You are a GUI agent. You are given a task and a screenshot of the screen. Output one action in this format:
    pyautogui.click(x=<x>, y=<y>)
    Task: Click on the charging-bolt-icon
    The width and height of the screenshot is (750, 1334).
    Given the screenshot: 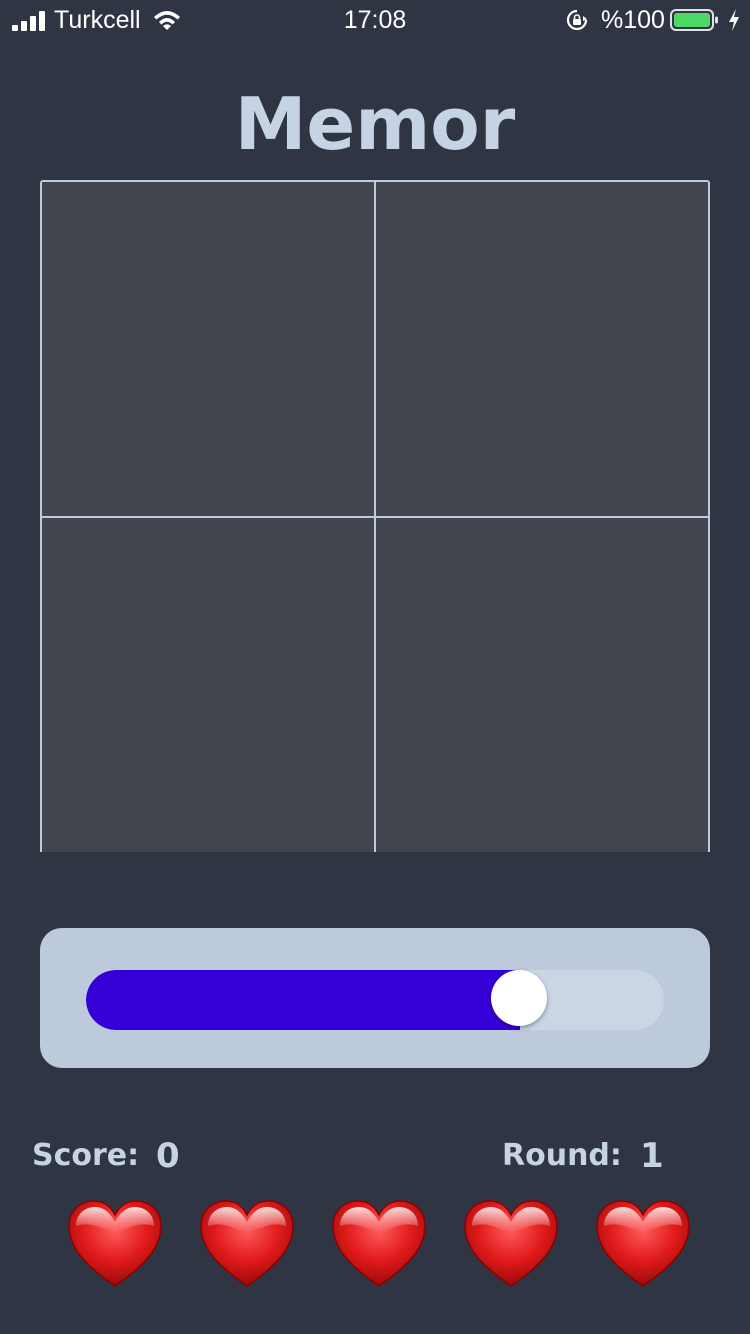 What is the action you would take?
    pyautogui.click(x=734, y=20)
    